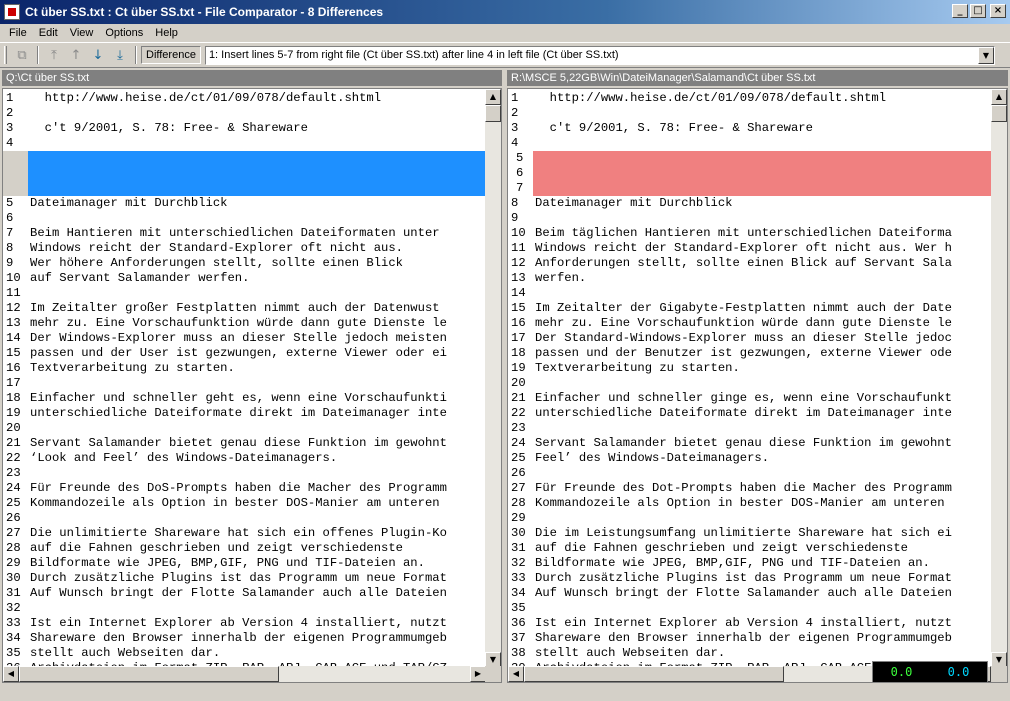 This screenshot has height=701, width=1010. What do you see at coordinates (98, 55) in the screenshot?
I see `next-difference-icon: ↓` at bounding box center [98, 55].